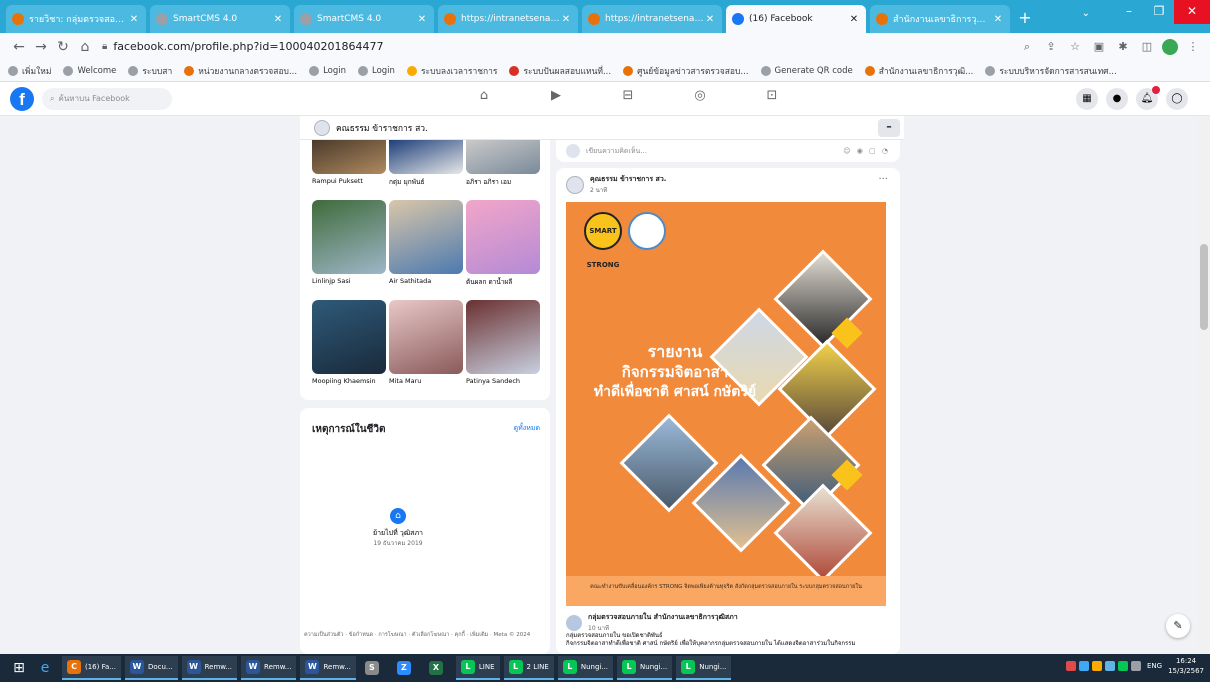  I want to click on friend-tile: กตุ่ม มุกพันธ์, so click(426, 163).